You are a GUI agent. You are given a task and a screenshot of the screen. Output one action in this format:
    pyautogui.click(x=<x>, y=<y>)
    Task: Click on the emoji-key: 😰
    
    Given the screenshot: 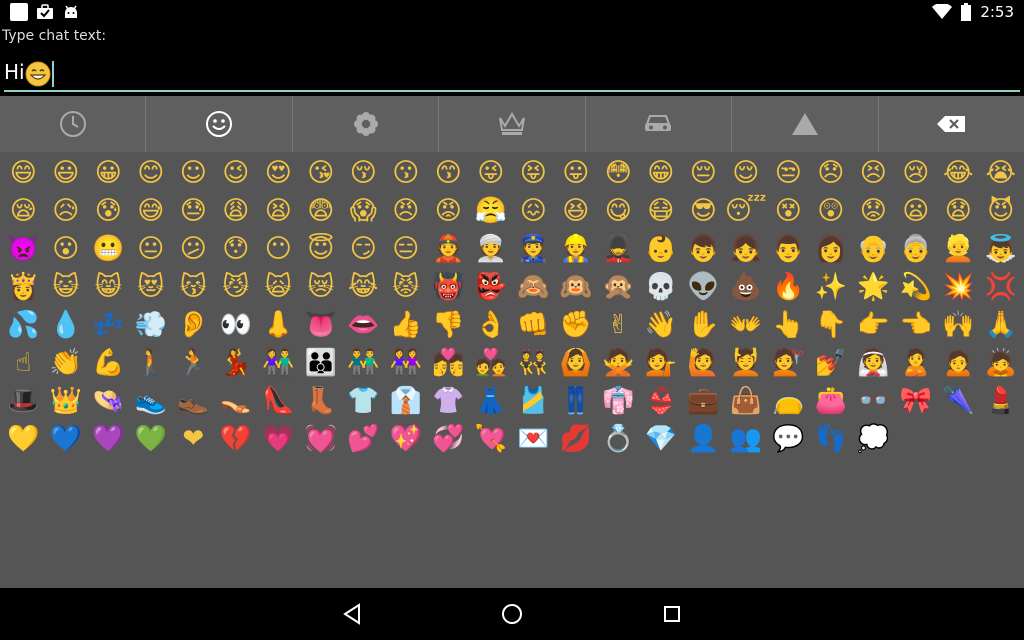 What is the action you would take?
    pyautogui.click(x=108, y=211)
    